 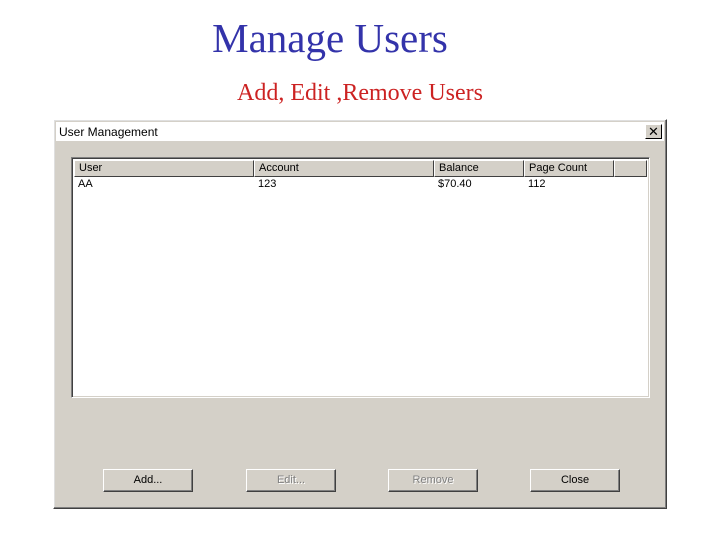 What do you see at coordinates (479, 168) in the screenshot?
I see `column-header-balance: Balance` at bounding box center [479, 168].